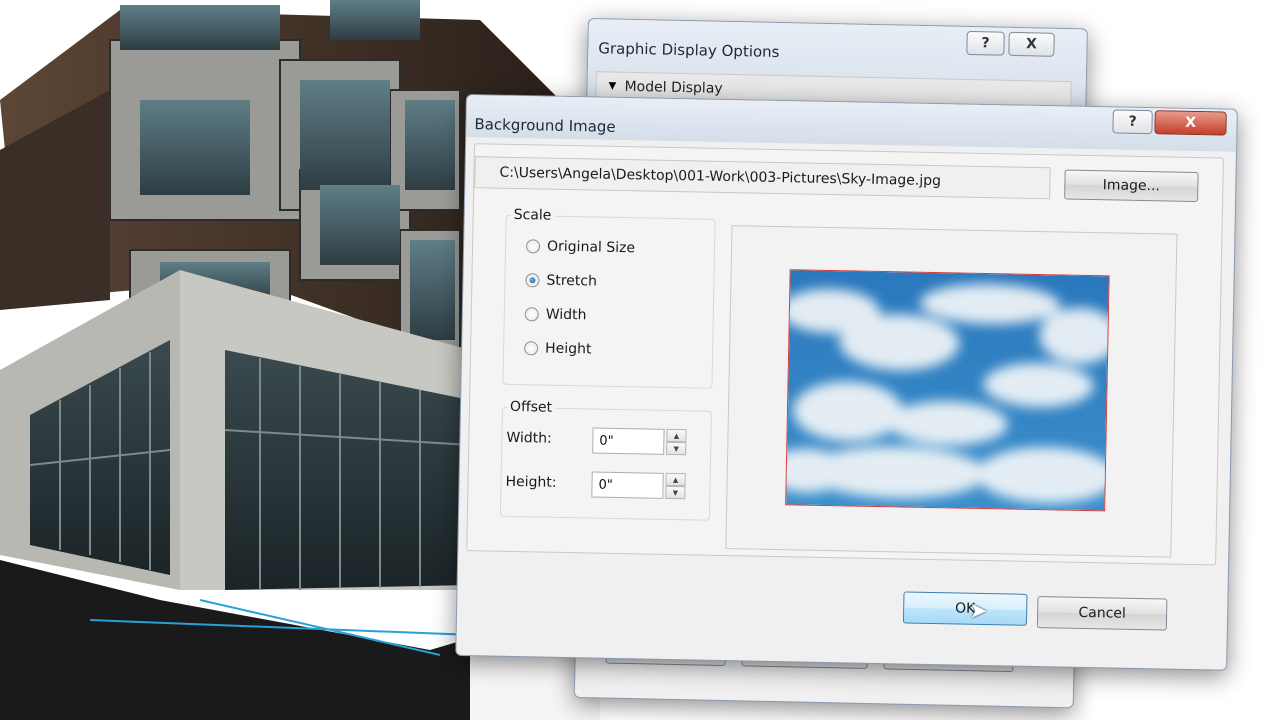  What do you see at coordinates (673, 87) in the screenshot?
I see `model-display-label: Model Display` at bounding box center [673, 87].